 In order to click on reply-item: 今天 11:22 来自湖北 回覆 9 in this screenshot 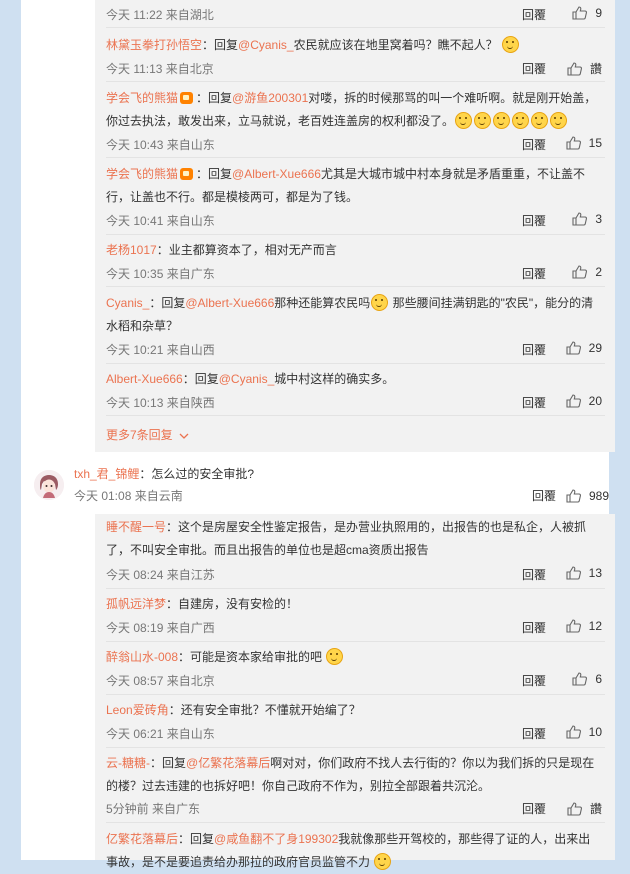, I will do `click(355, 14)`.